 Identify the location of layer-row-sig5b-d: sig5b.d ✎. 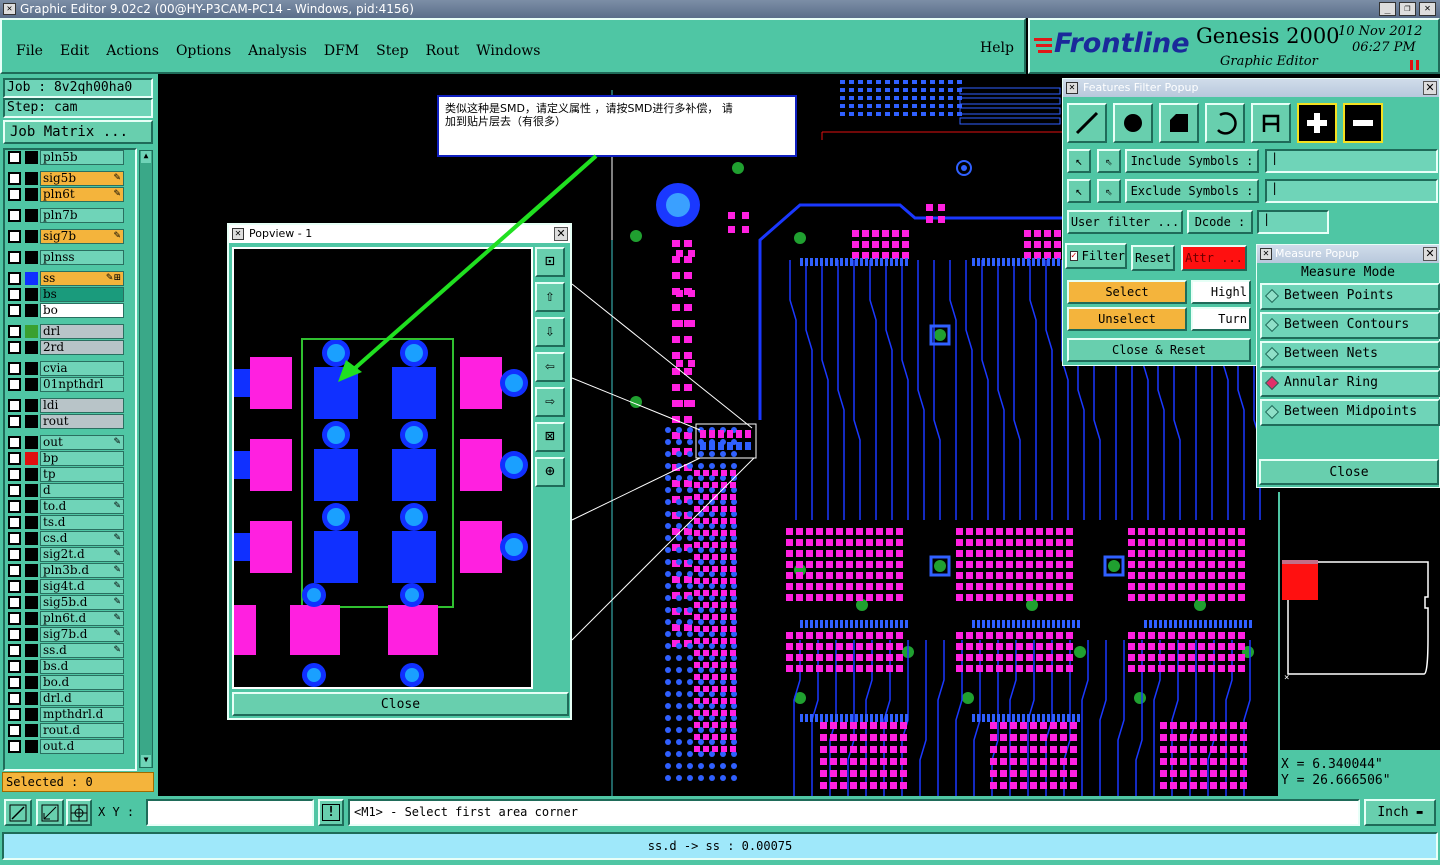
(66, 602).